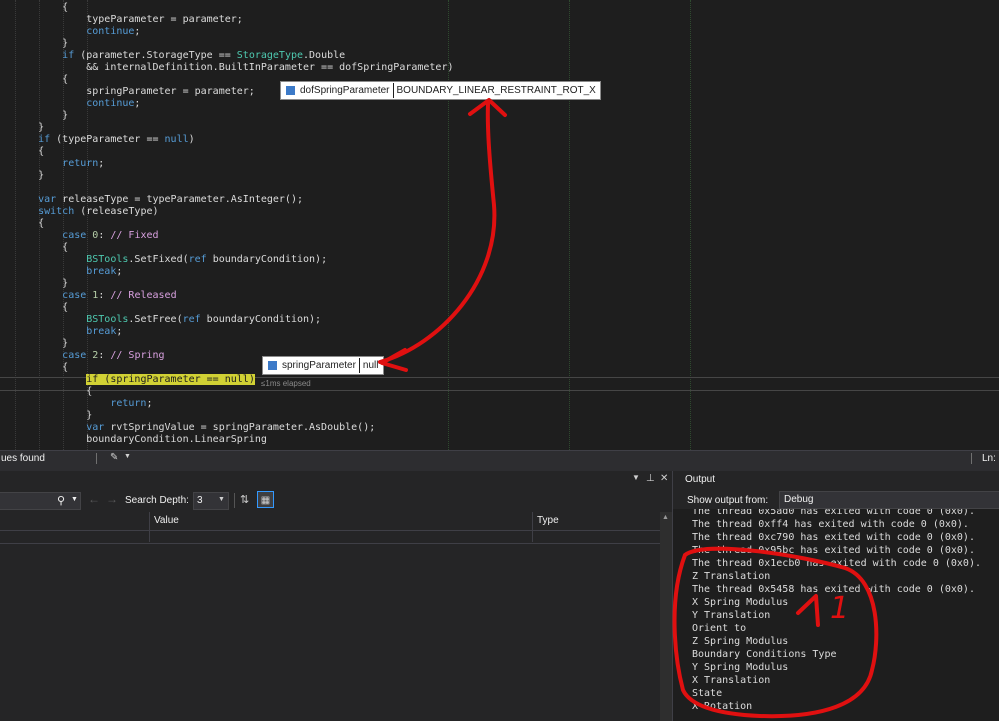 This screenshot has width=999, height=721. I want to click on editor-status-bar: ues found ✎ ▼ Ln:, so click(499, 458).